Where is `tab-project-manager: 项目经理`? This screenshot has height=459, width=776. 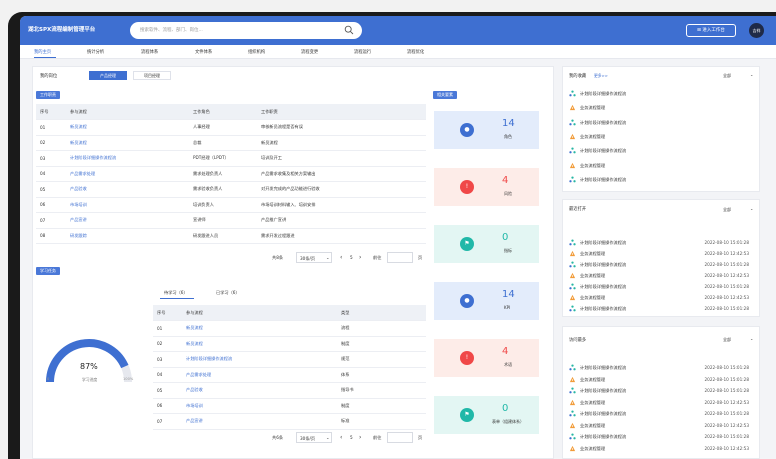
tab-project-manager: 项目经理 is located at coordinates (152, 75).